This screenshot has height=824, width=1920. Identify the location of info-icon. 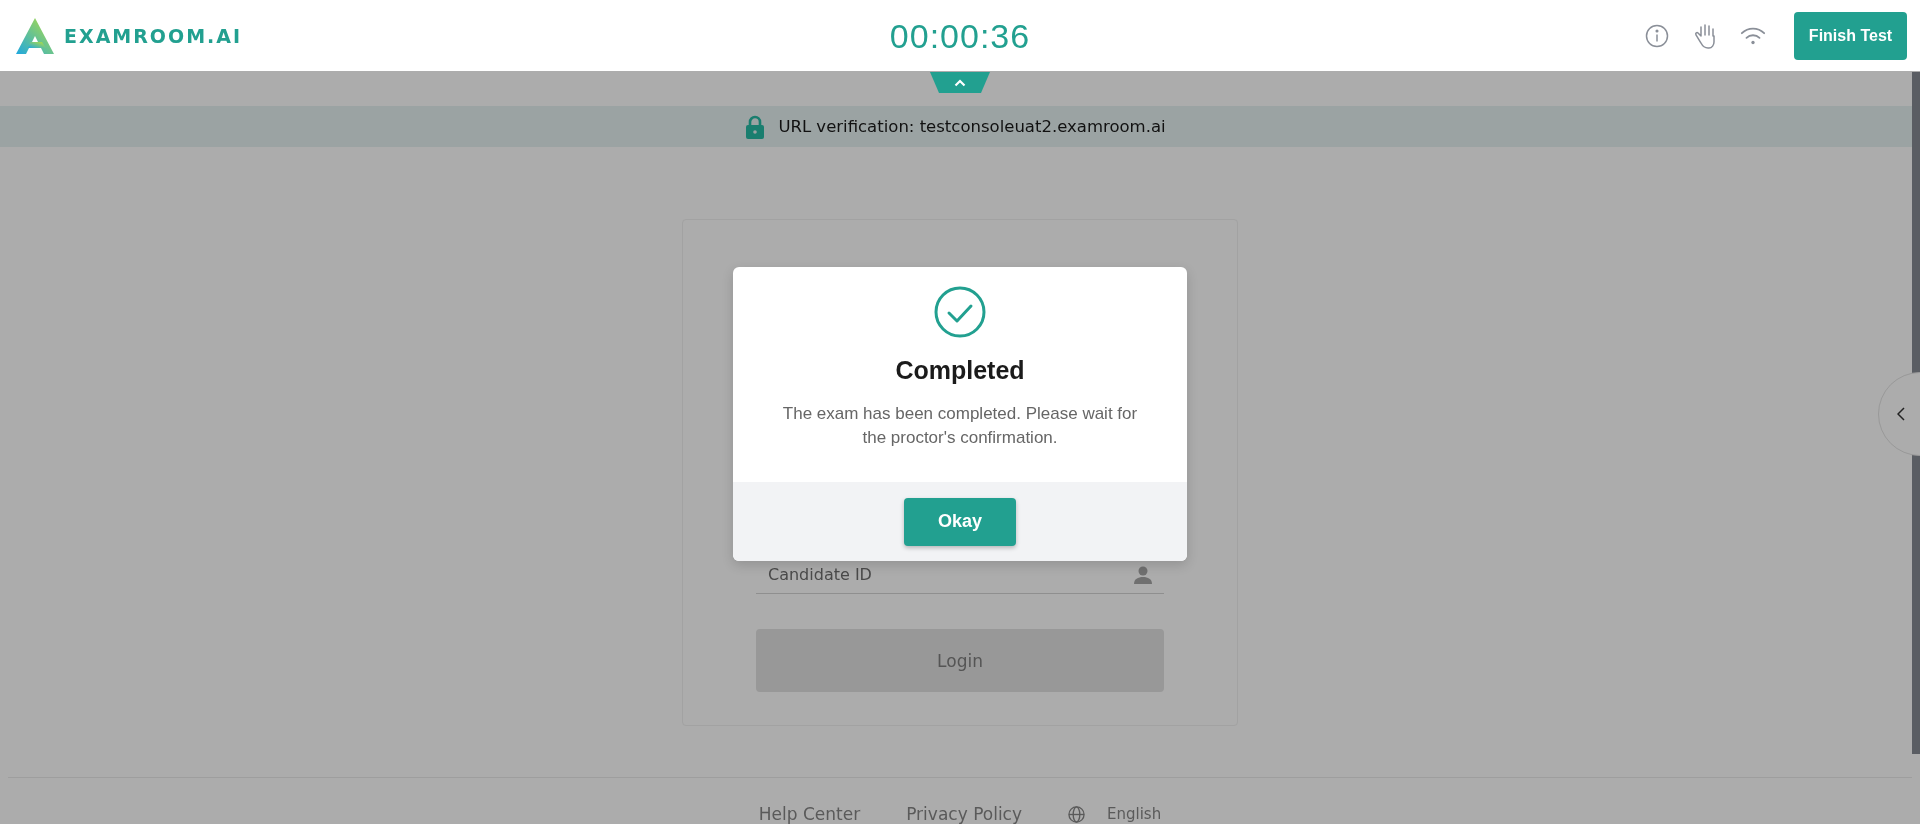
(1657, 35).